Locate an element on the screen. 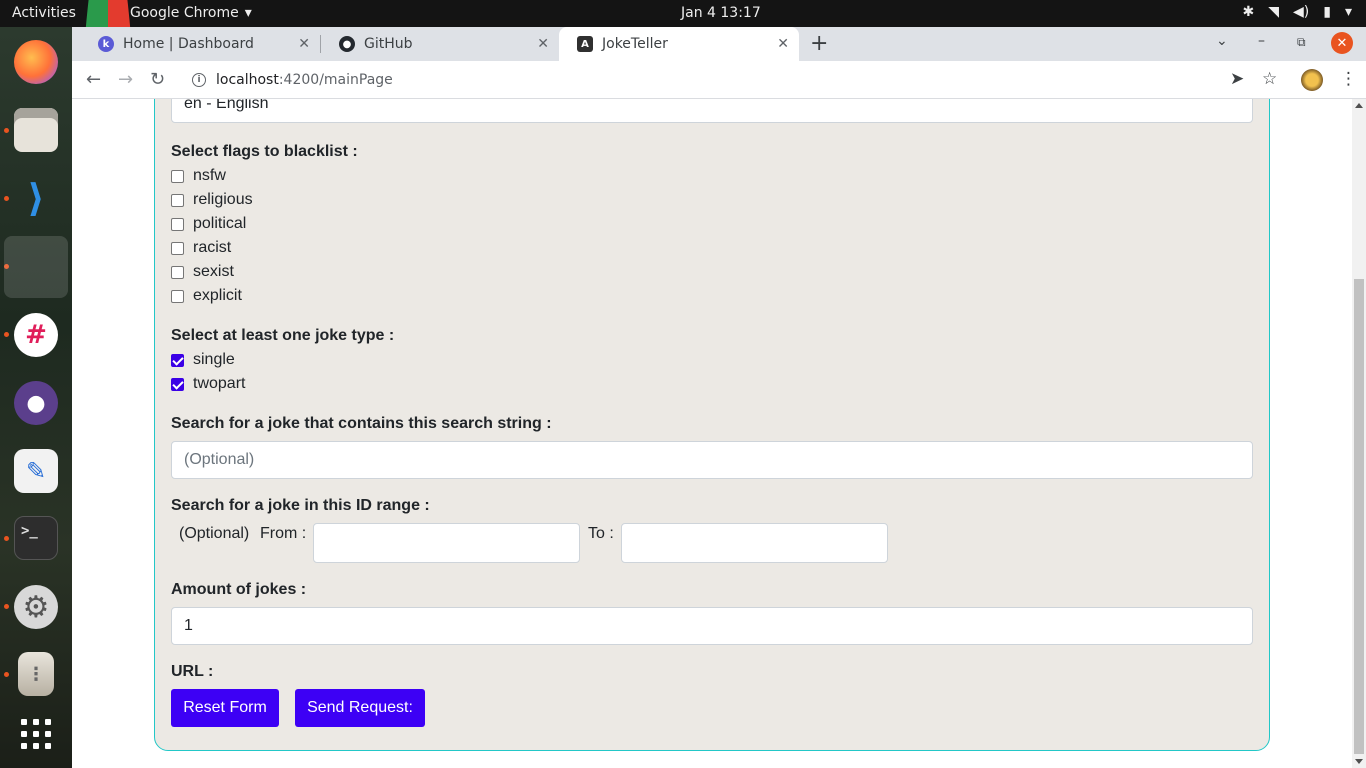  dock-slack: # is located at coordinates (36, 335).